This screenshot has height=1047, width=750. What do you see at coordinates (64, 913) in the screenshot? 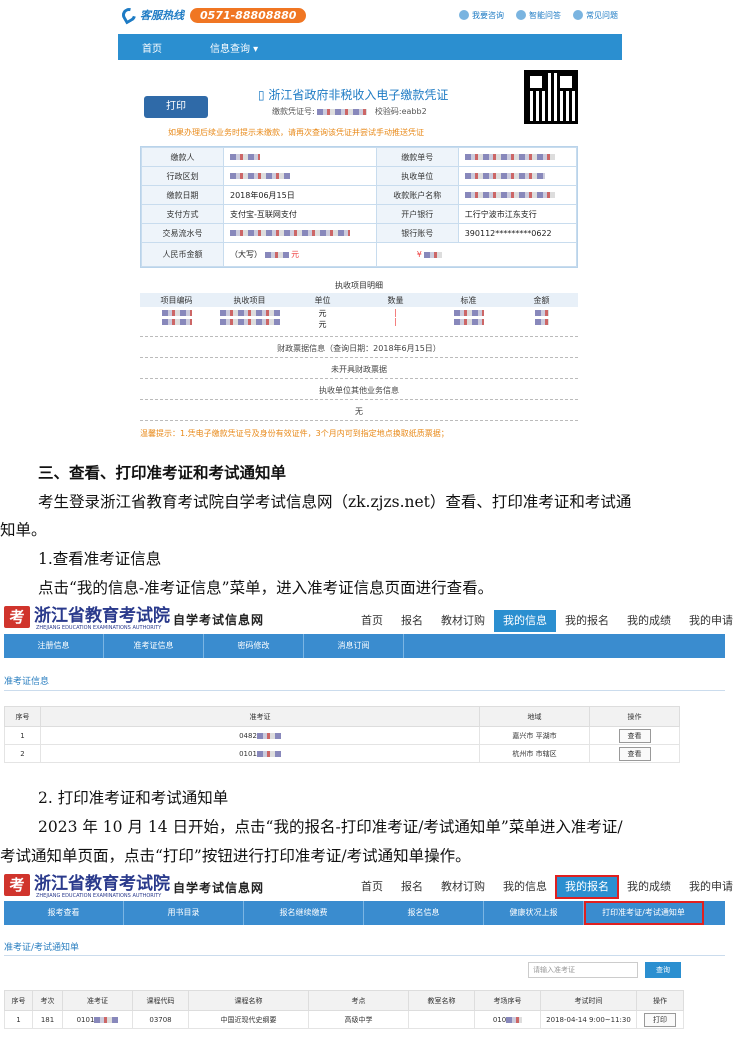
I see `tab-signup-view: 报考查看` at bounding box center [64, 913].